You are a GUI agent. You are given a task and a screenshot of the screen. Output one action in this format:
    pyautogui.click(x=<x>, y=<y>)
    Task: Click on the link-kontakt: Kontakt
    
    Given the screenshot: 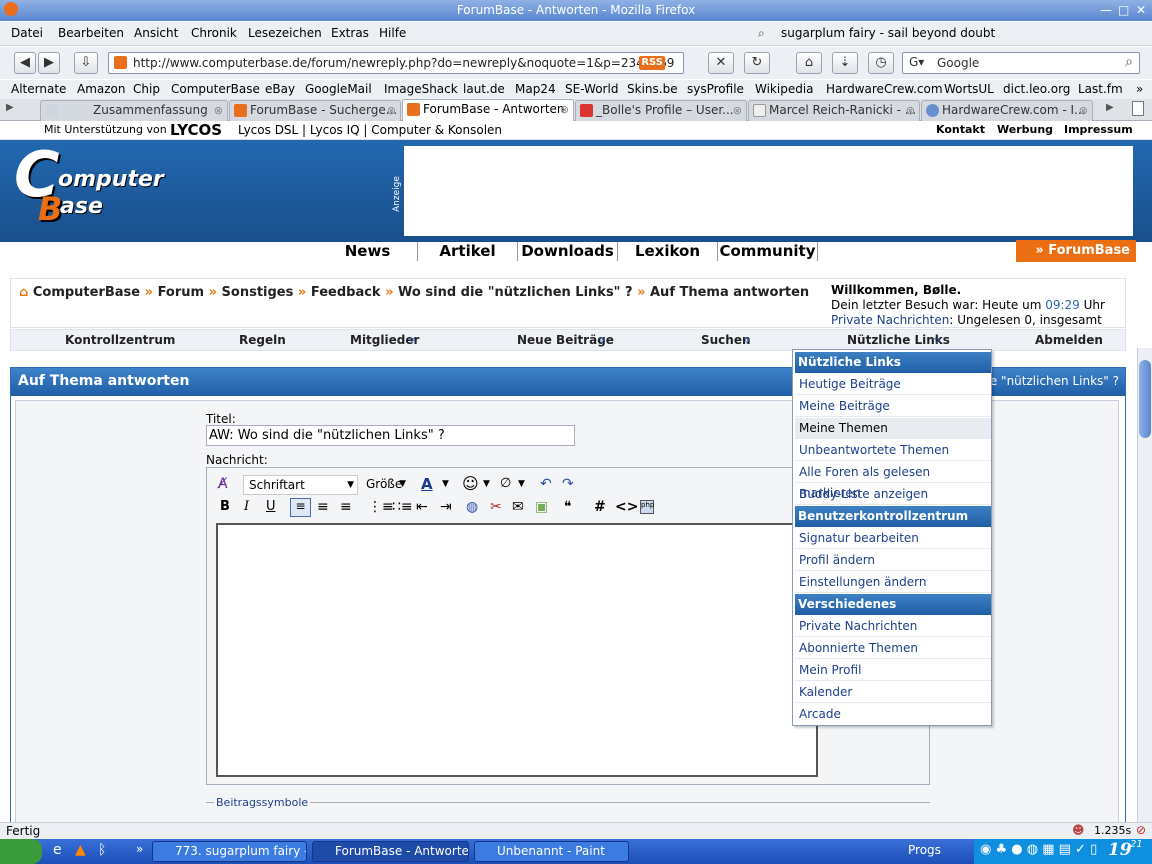 What is the action you would take?
    pyautogui.click(x=960, y=129)
    